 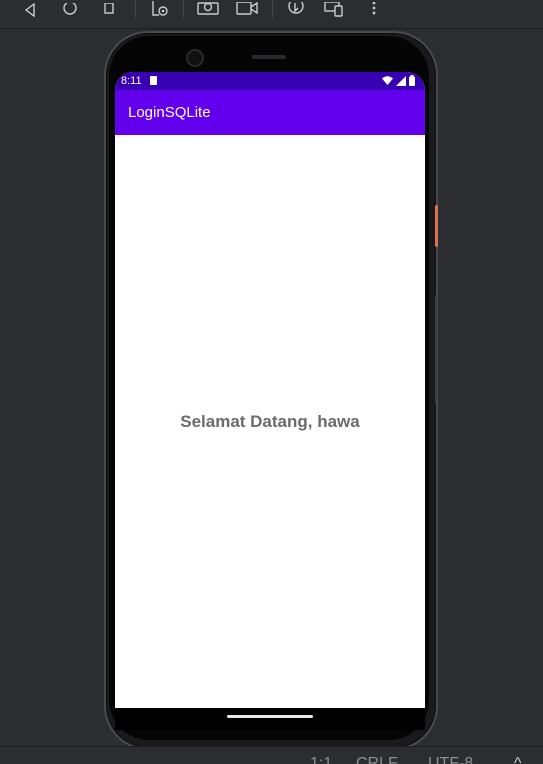 I want to click on android-status-bar: 8:11, so click(x=270, y=81).